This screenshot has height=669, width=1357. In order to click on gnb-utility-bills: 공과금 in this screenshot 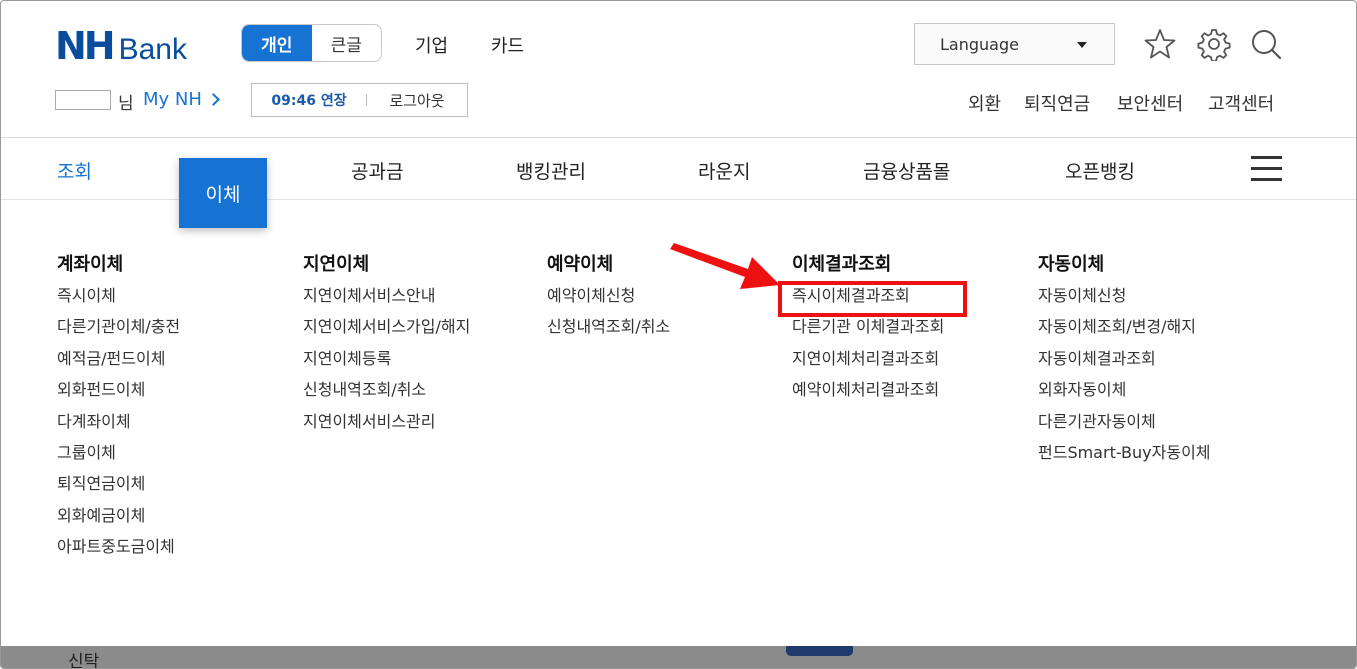, I will do `click(377, 170)`.